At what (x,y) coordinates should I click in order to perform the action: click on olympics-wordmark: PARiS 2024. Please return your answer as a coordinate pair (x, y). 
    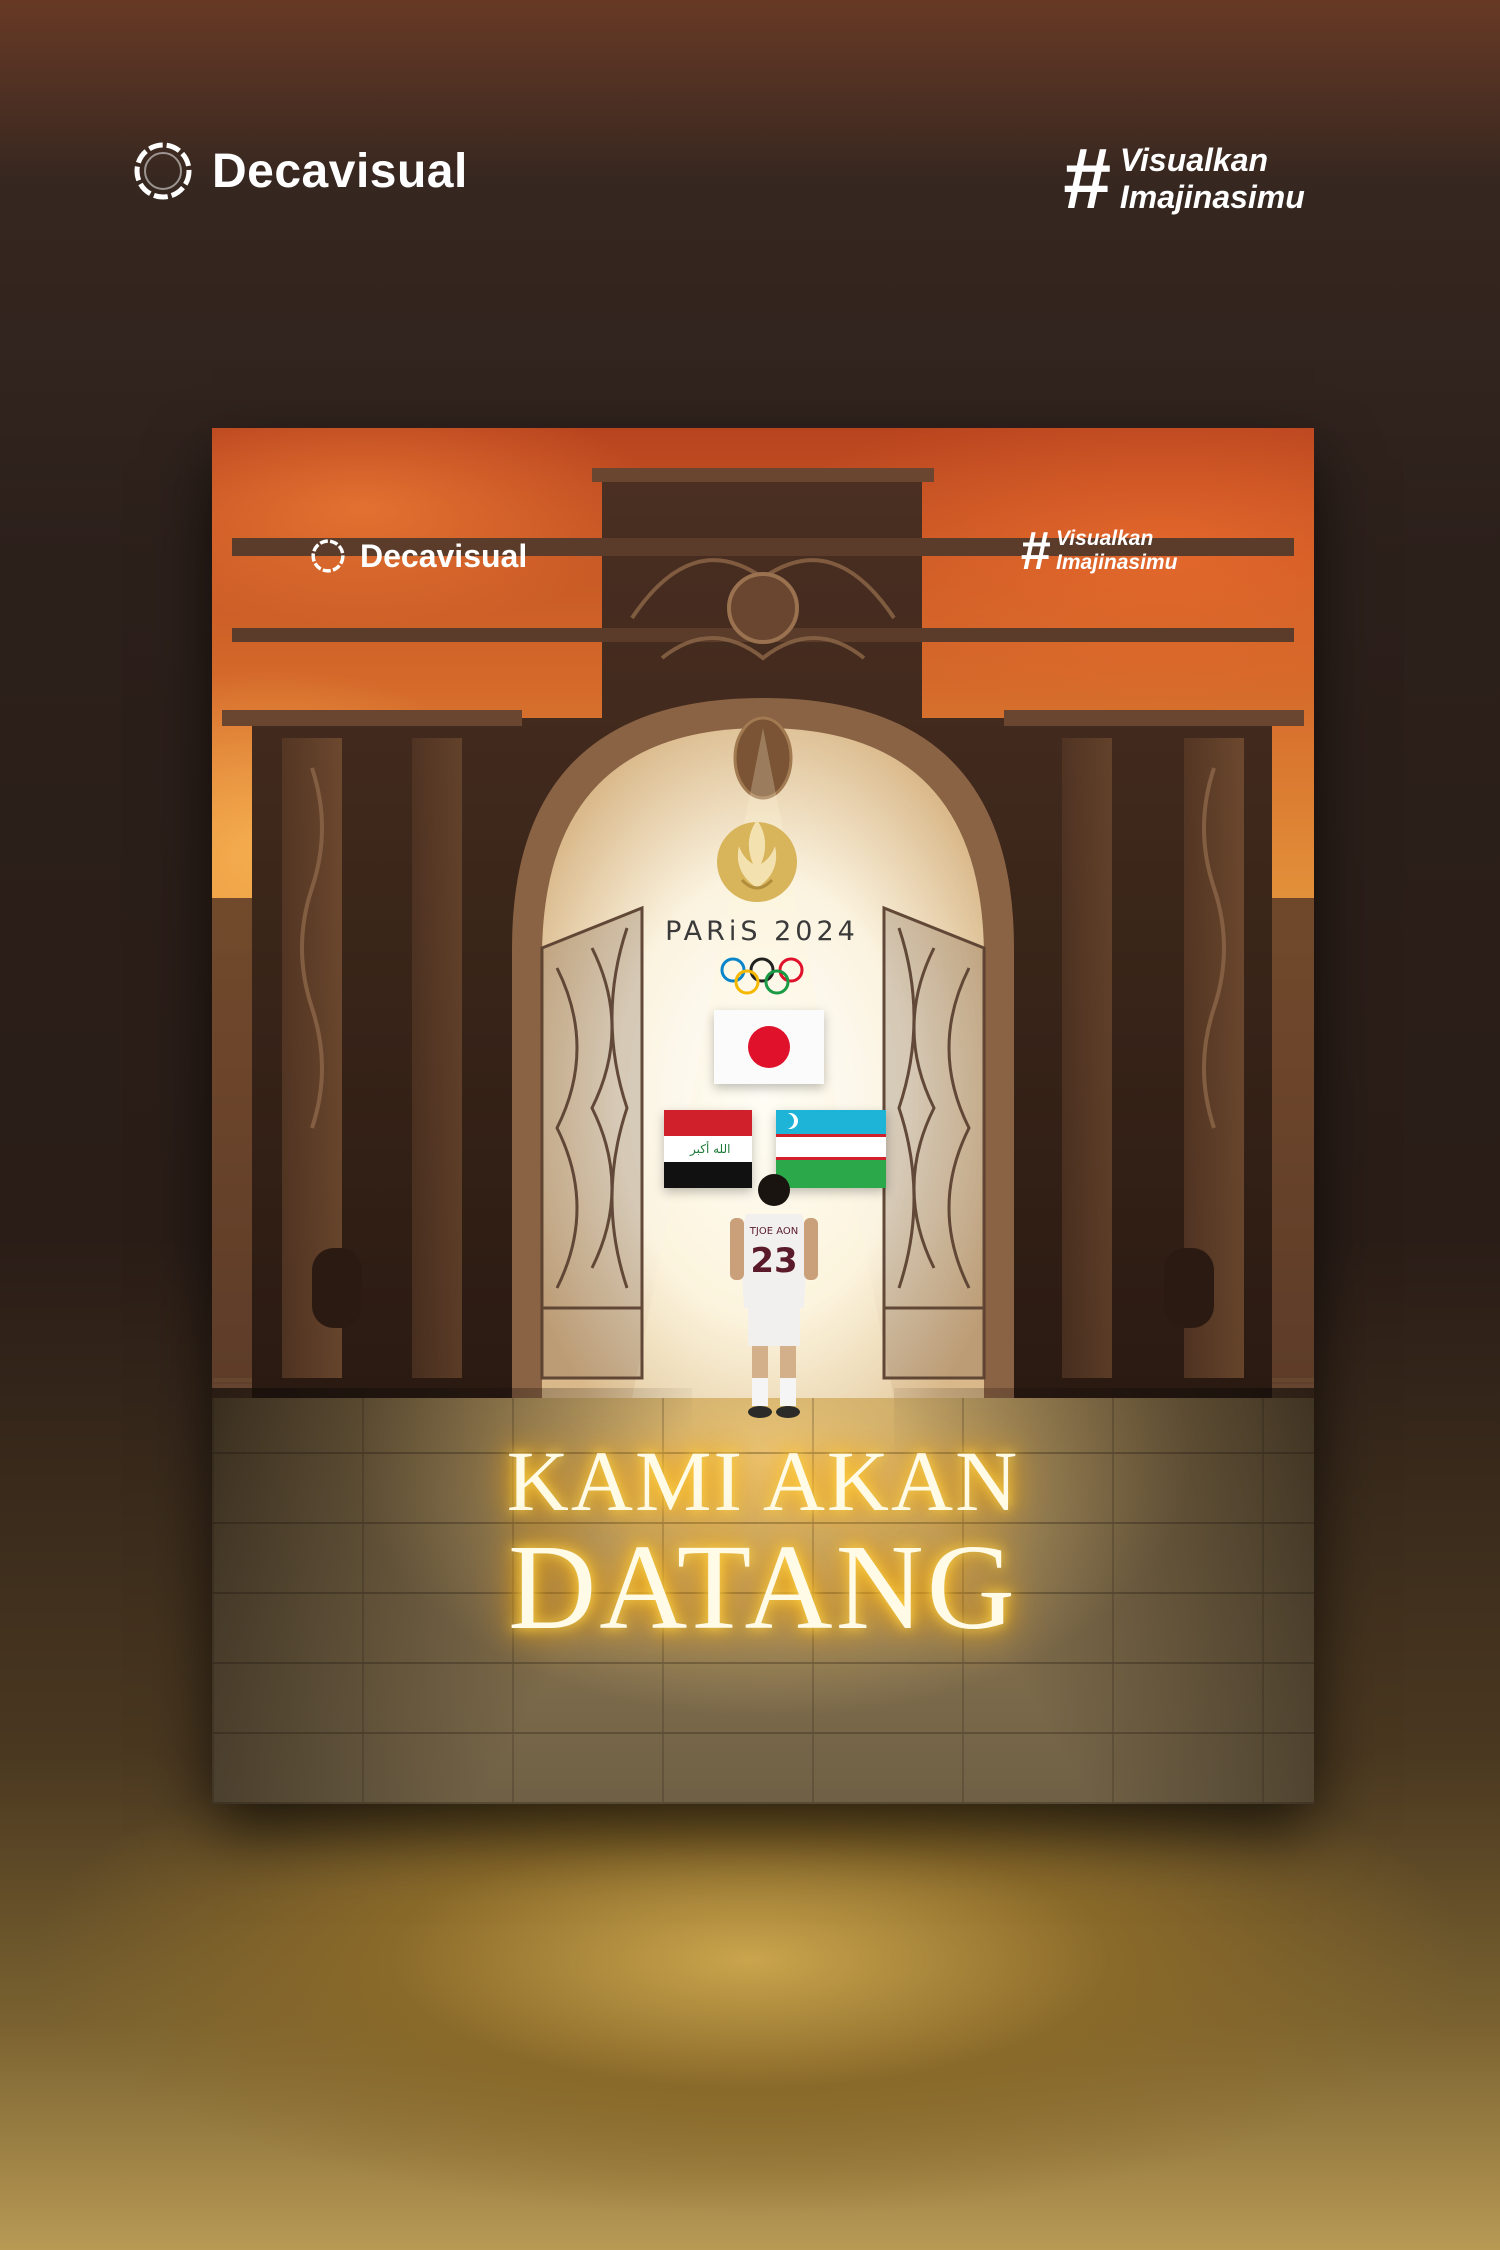
    Looking at the image, I should click on (762, 931).